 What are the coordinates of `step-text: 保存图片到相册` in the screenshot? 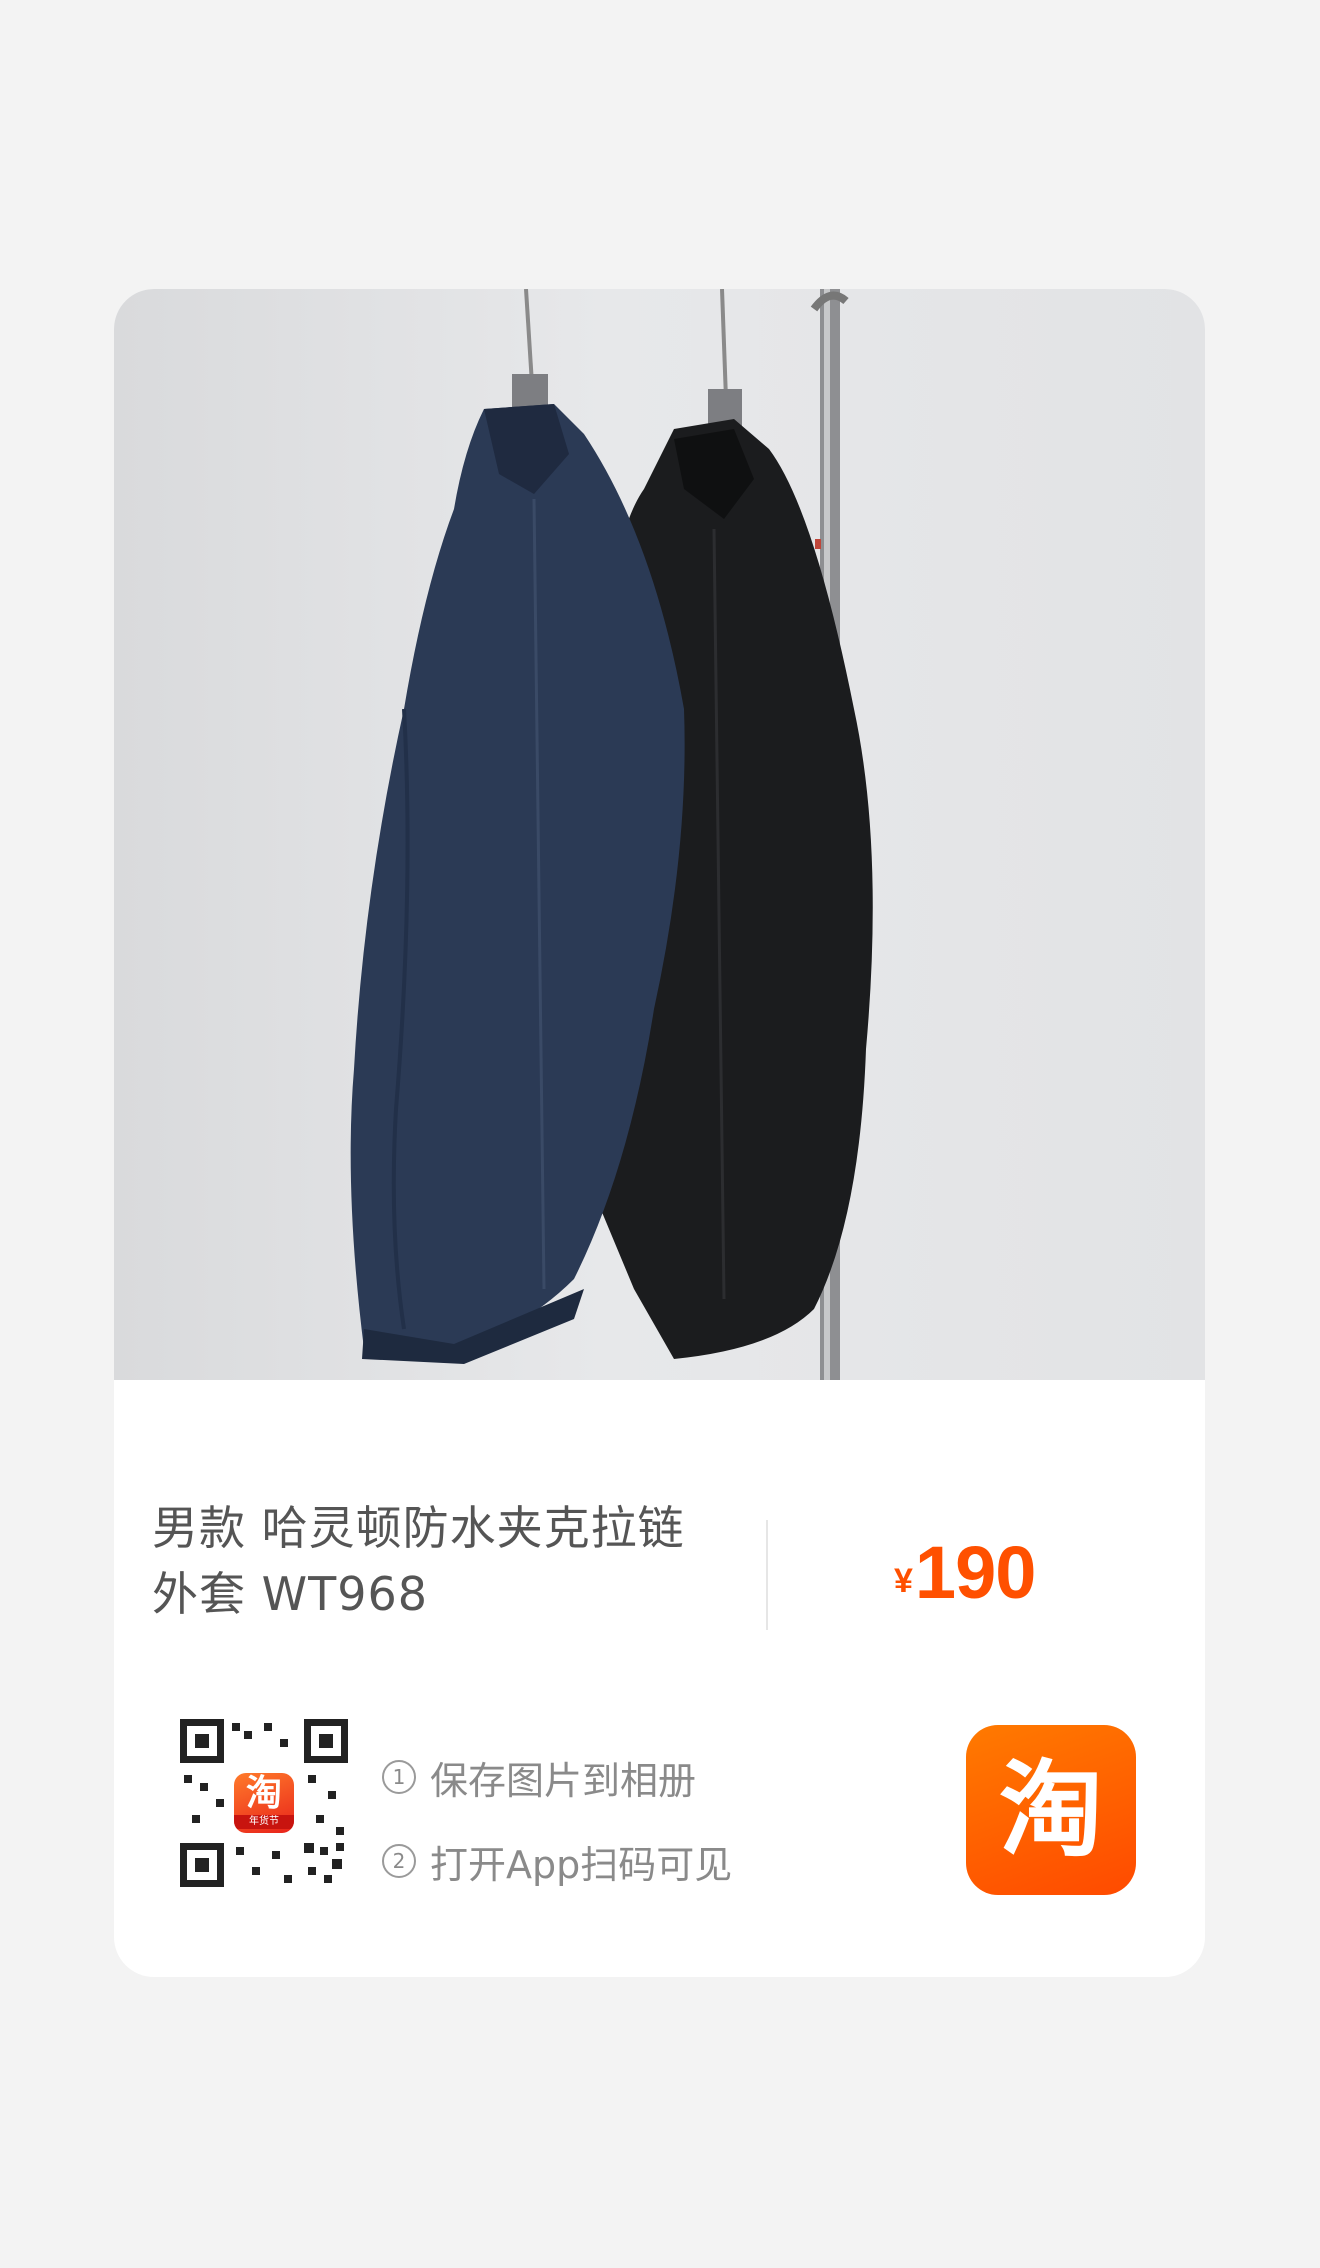 It's located at (563, 1780).